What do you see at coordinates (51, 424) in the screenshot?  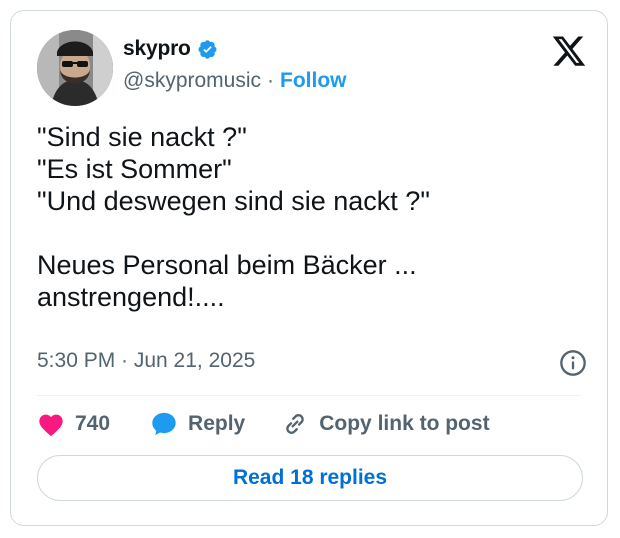 I see `heart-icon` at bounding box center [51, 424].